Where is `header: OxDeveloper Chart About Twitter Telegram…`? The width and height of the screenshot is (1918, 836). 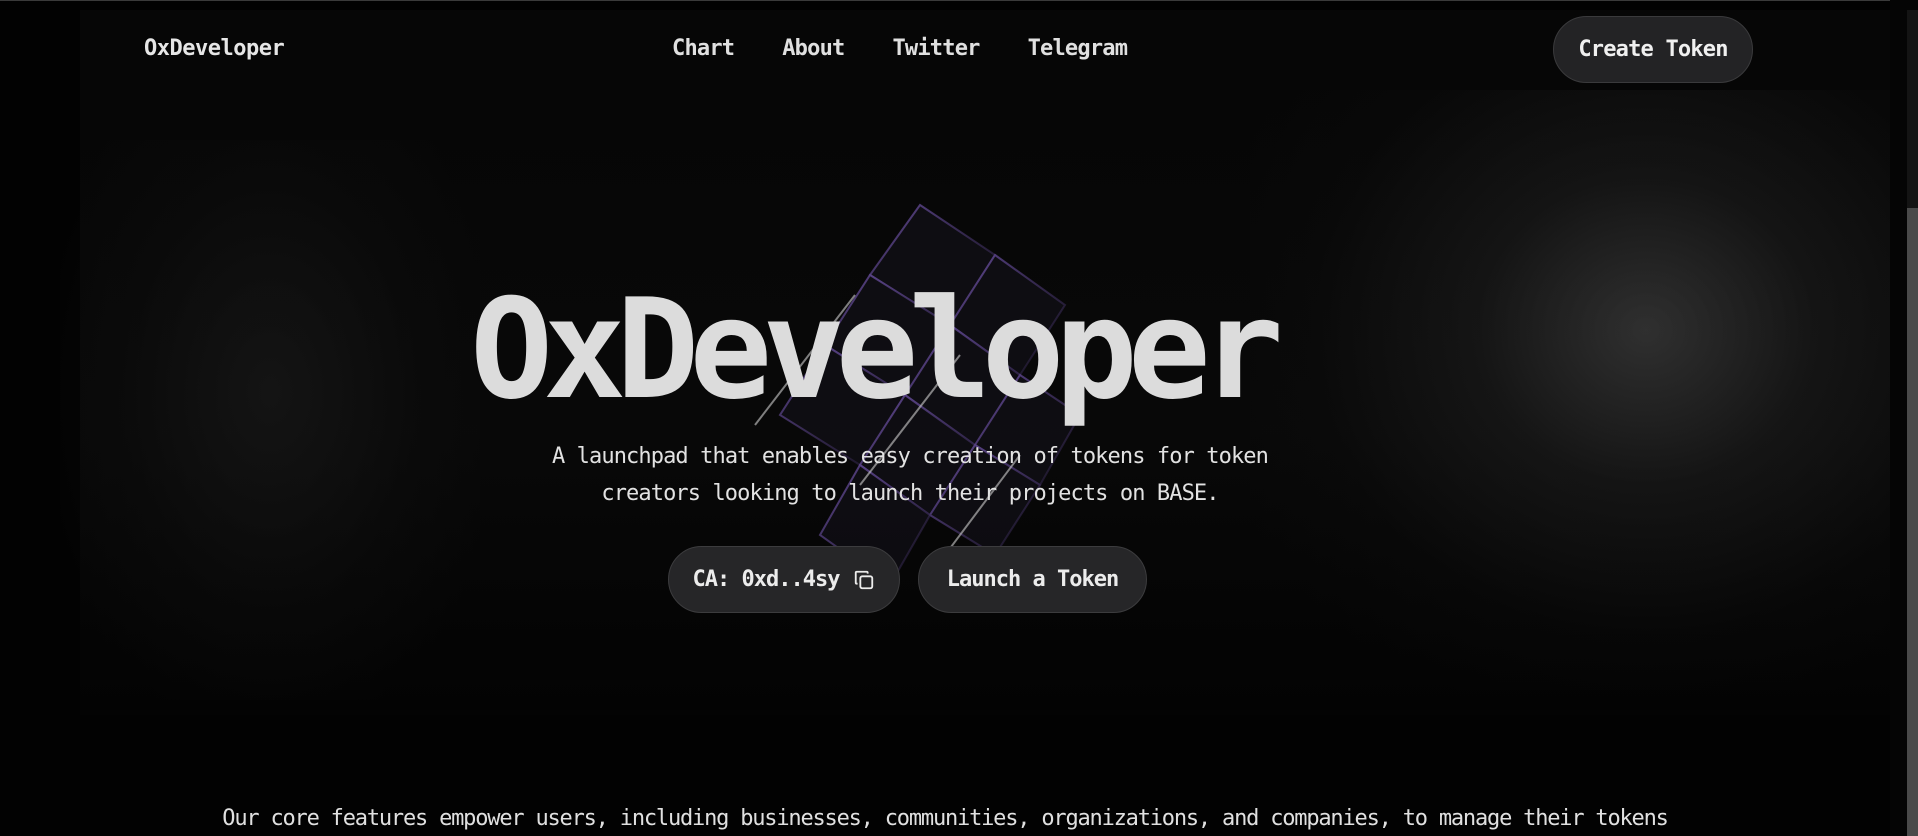 header: OxDeveloper Chart About Twitter Telegram… is located at coordinates (945, 50).